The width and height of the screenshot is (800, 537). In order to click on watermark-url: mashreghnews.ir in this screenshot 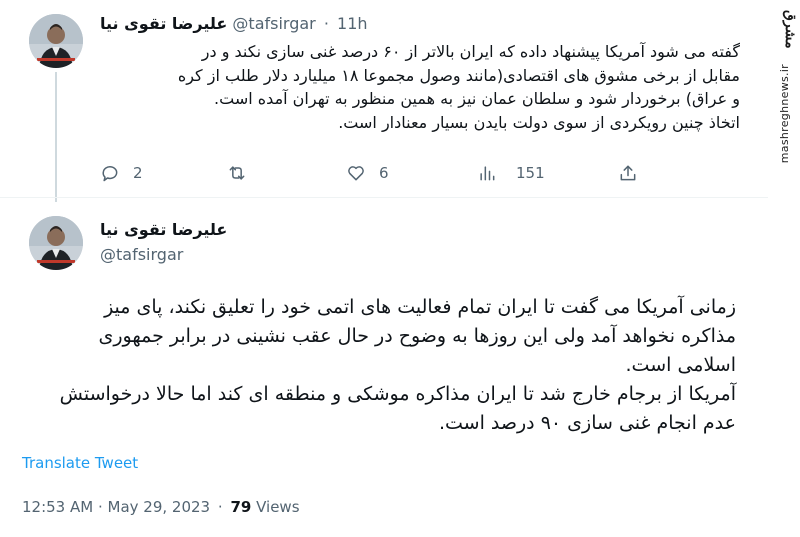, I will do `click(784, 114)`.